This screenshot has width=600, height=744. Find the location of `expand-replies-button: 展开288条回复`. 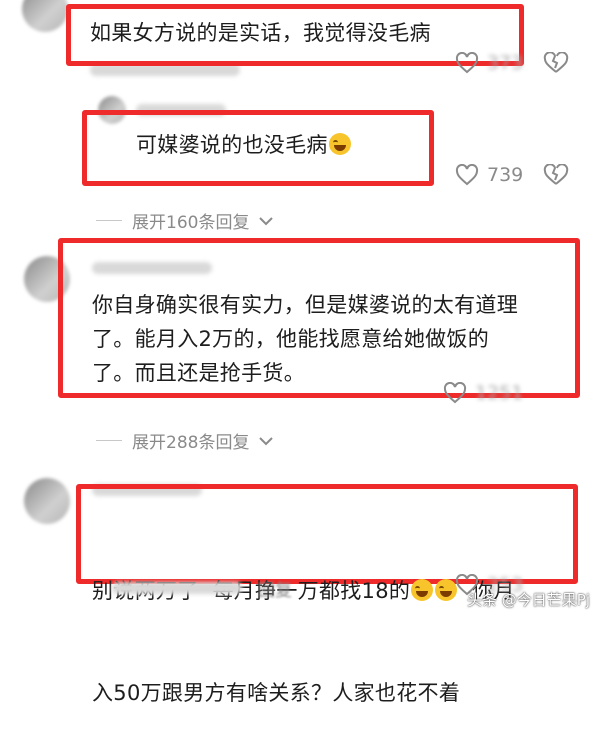

expand-replies-button: 展开288条回复 is located at coordinates (185, 440).